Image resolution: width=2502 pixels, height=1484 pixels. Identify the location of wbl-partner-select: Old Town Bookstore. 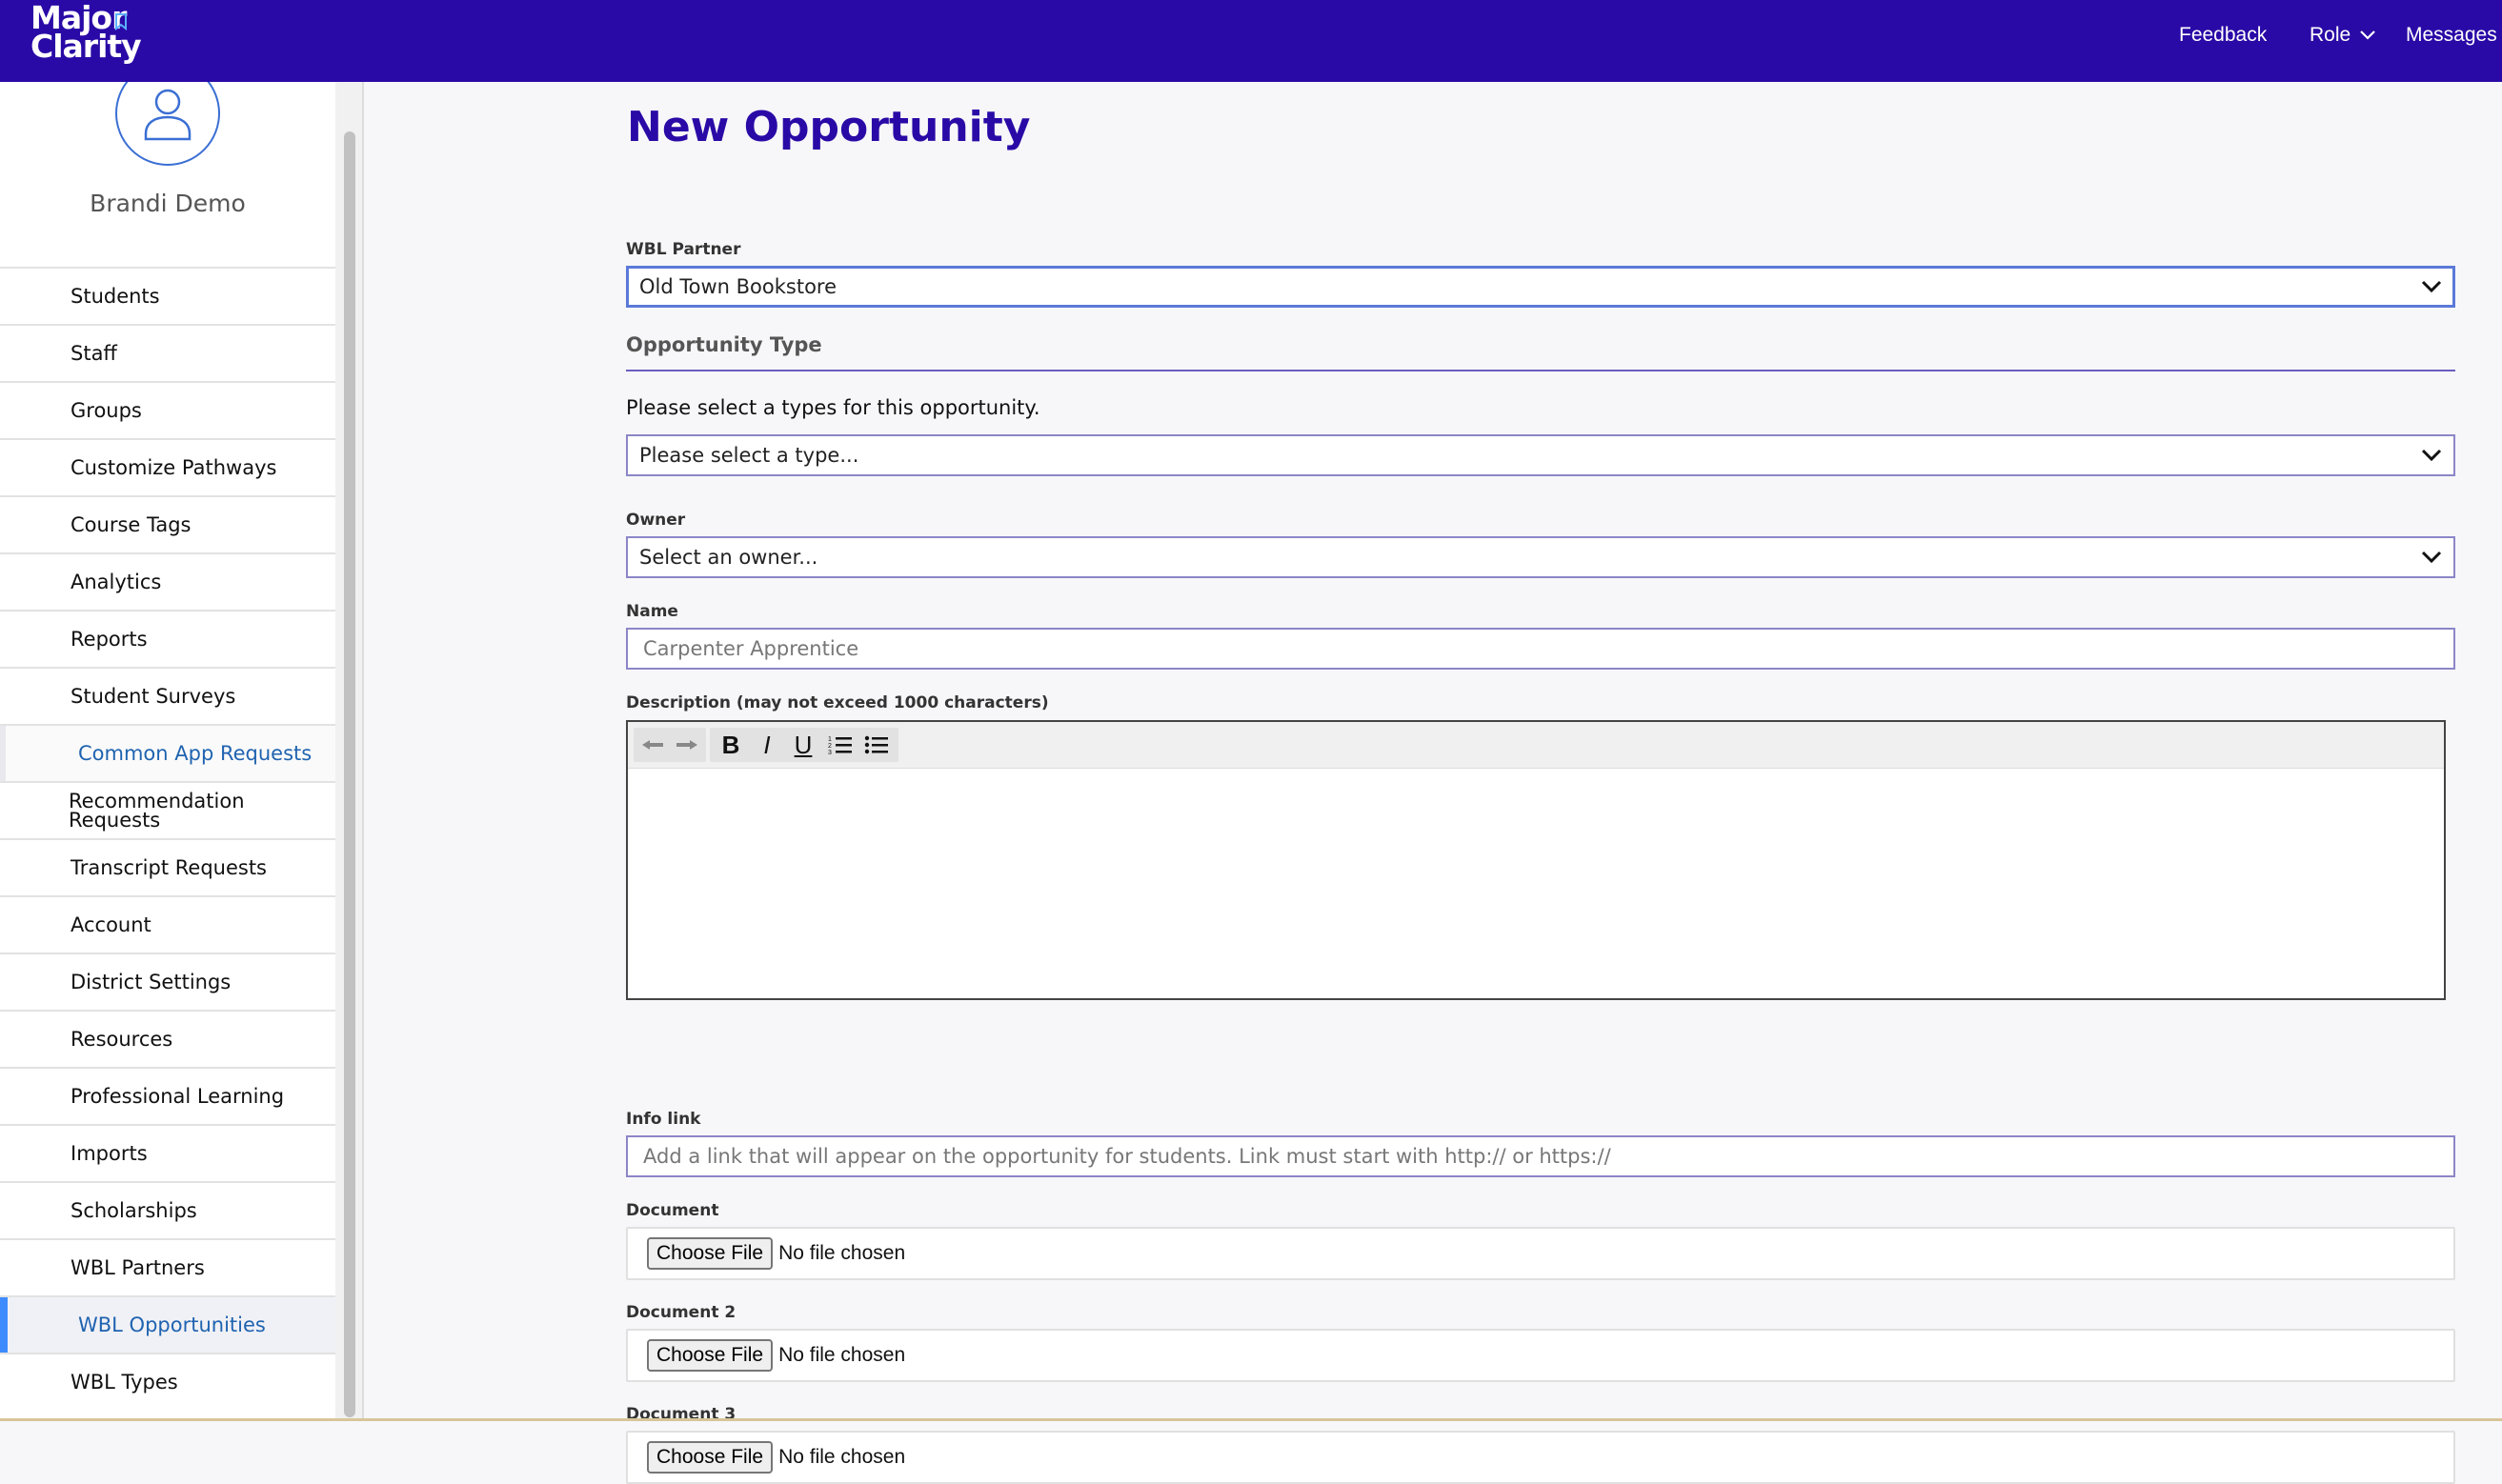
(1540, 287).